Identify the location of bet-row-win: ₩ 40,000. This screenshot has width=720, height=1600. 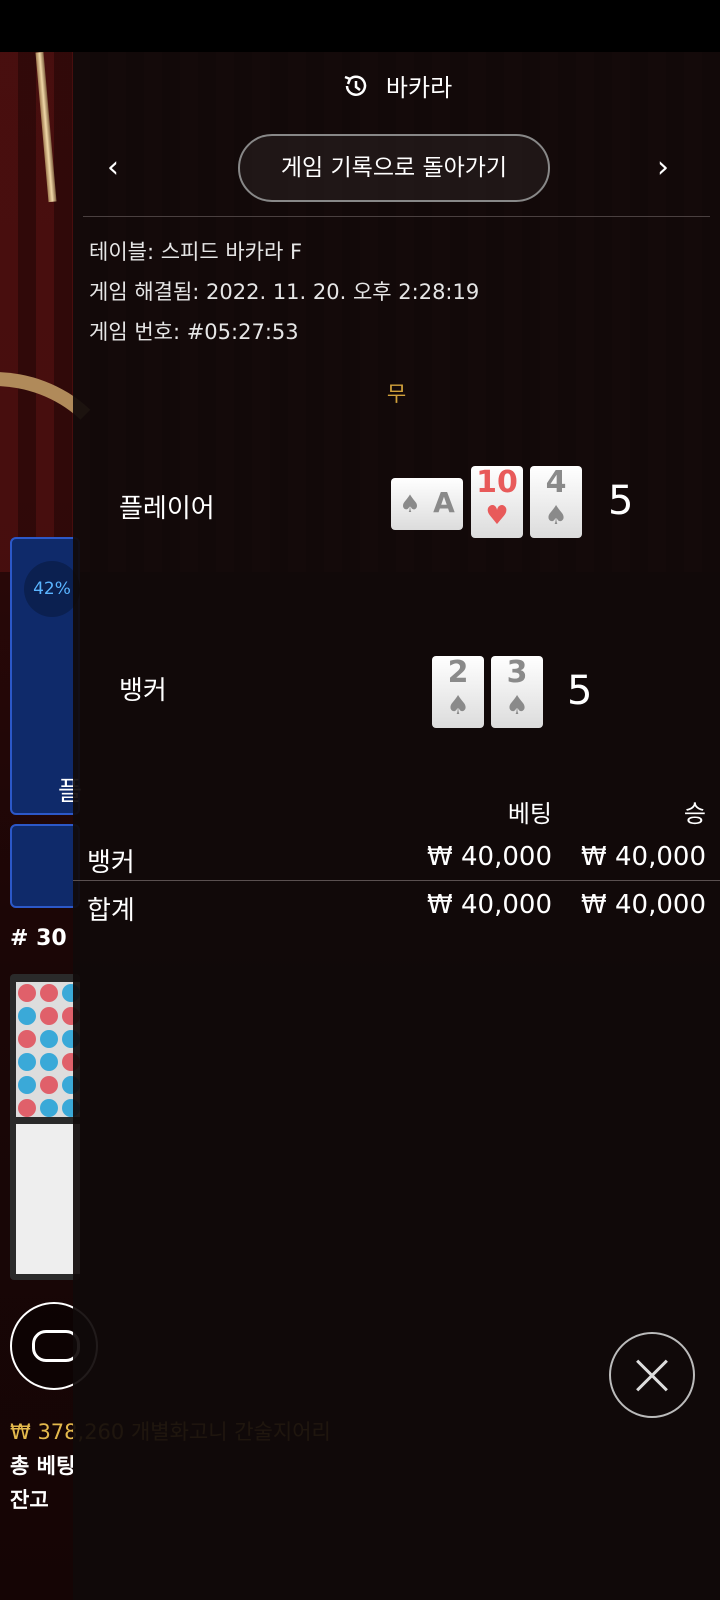
(643, 857).